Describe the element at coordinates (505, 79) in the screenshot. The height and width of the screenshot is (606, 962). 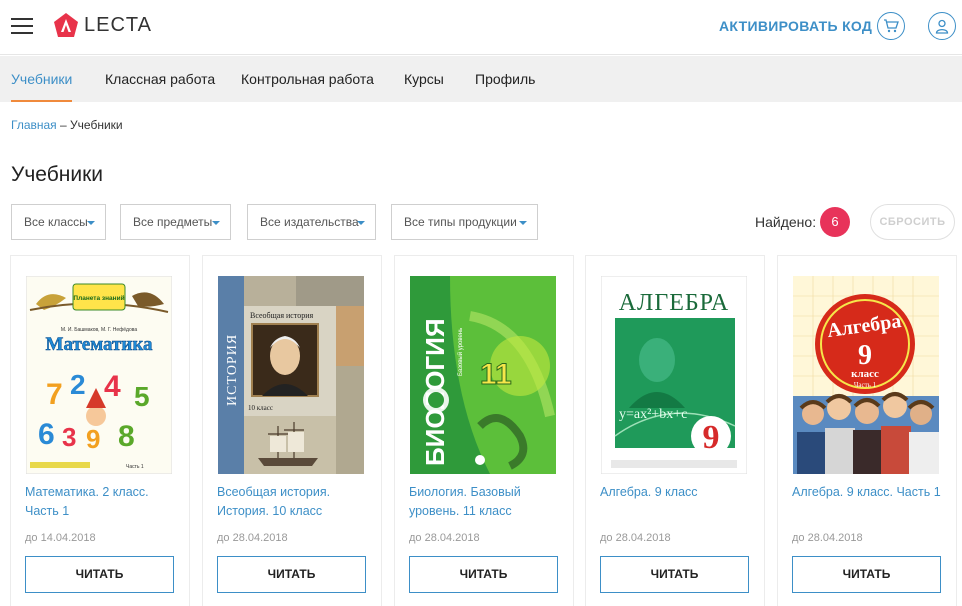
I see `tab-profile: Профиль` at that location.